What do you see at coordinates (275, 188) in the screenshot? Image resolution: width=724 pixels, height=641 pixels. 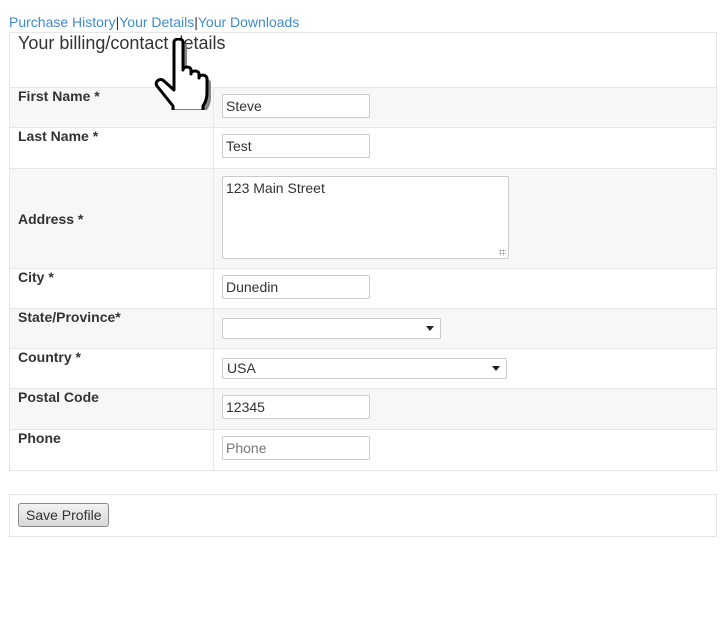 I see `address-value: 123 Main Street` at bounding box center [275, 188].